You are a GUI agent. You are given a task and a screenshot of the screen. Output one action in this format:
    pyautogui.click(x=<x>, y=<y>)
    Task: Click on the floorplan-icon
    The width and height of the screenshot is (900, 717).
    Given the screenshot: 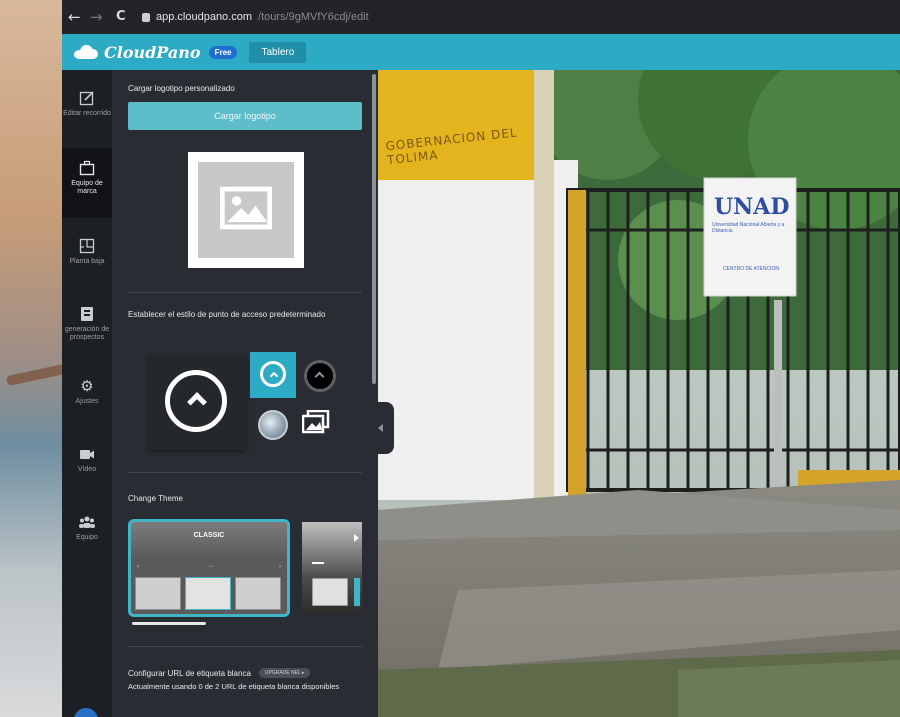 What is the action you would take?
    pyautogui.click(x=87, y=246)
    